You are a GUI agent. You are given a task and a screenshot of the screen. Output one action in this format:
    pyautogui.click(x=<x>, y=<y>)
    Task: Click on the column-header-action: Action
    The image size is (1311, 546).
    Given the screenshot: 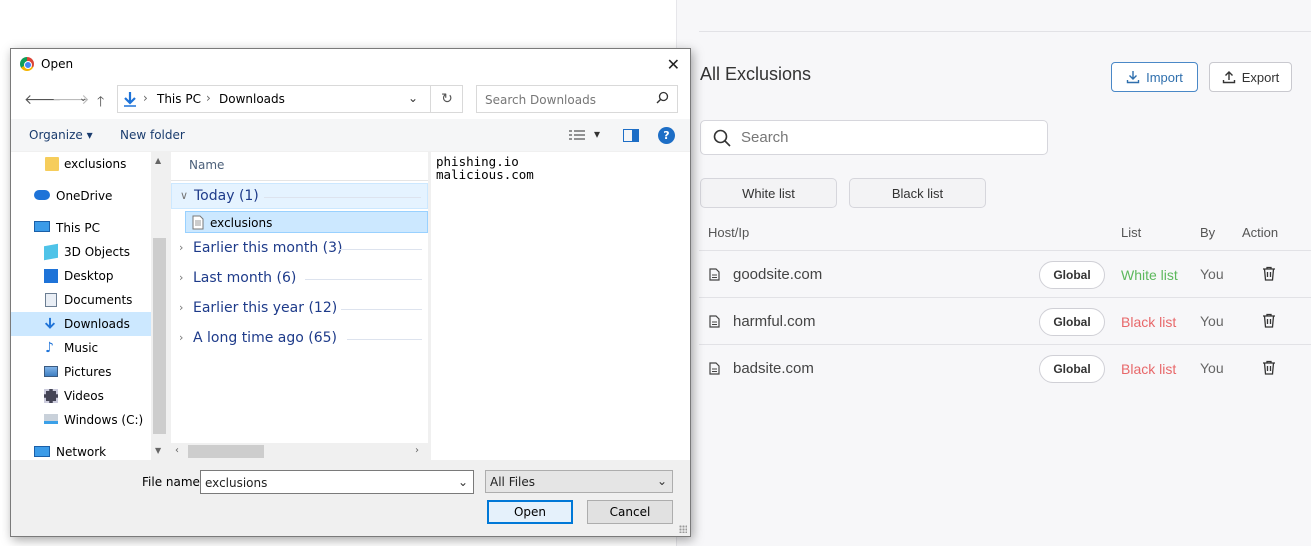 What is the action you would take?
    pyautogui.click(x=1260, y=232)
    